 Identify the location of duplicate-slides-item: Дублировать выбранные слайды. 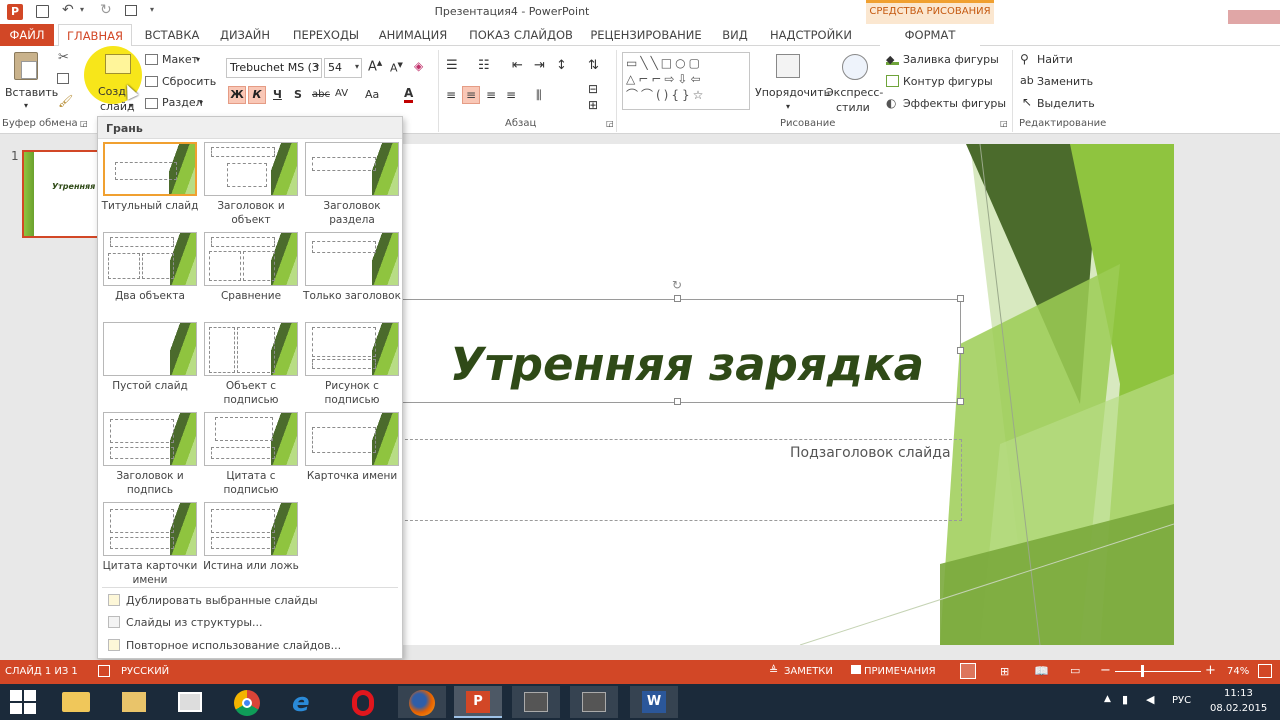
(213, 601).